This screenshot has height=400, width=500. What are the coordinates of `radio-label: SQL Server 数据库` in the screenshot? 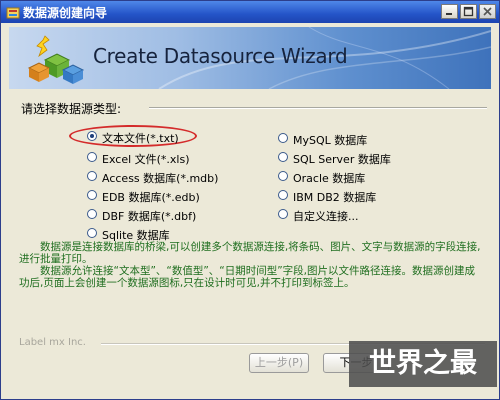 It's located at (342, 159).